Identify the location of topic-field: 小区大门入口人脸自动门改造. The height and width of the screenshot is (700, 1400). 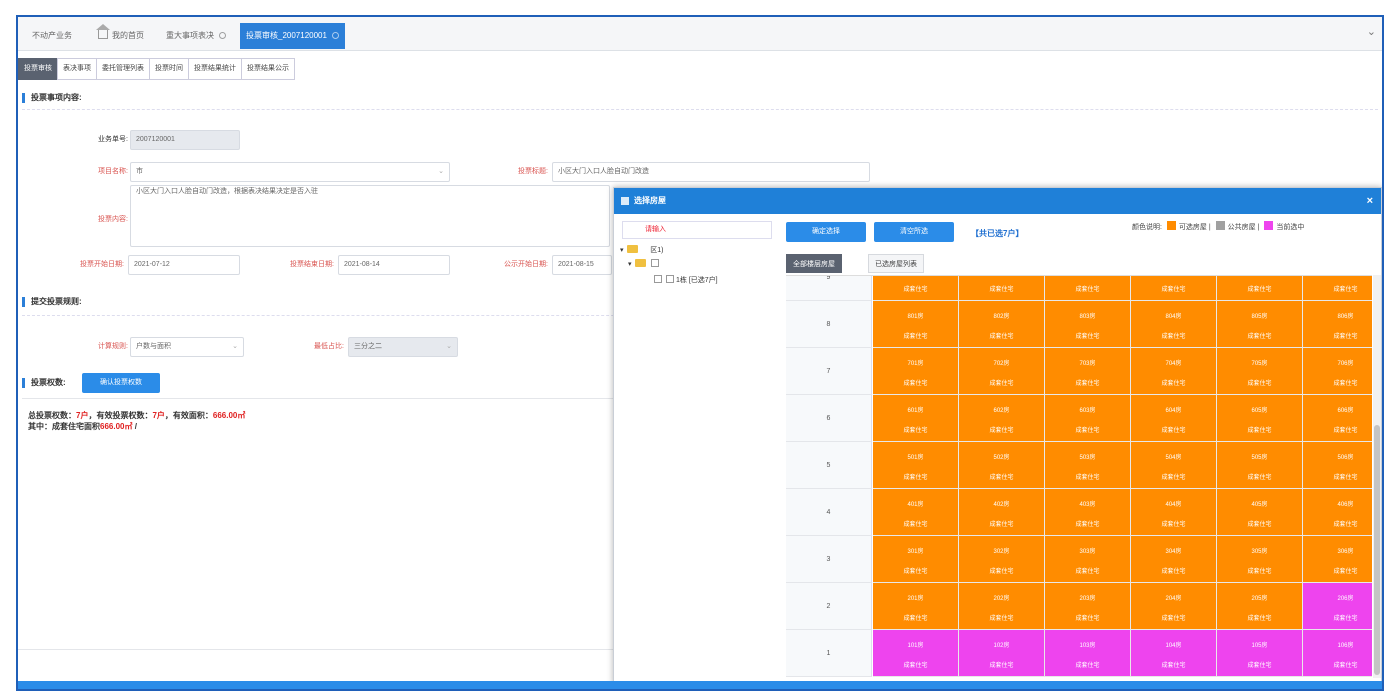
(711, 172).